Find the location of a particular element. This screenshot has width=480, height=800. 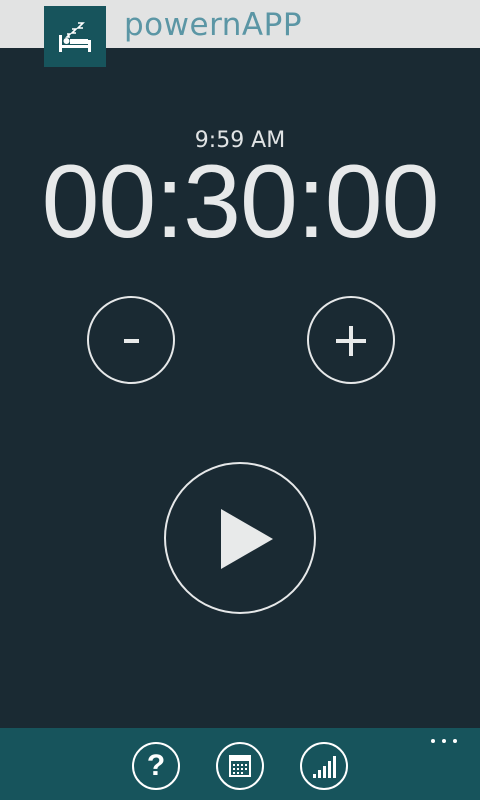

decrease-button is located at coordinates (131, 340).